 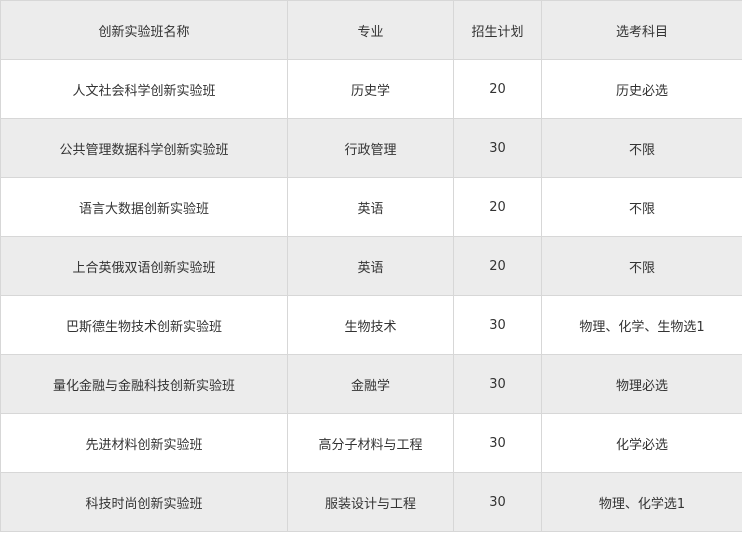 I want to click on table-row: 语言大数据创新实验班 英语 20 不限, so click(x=371, y=207).